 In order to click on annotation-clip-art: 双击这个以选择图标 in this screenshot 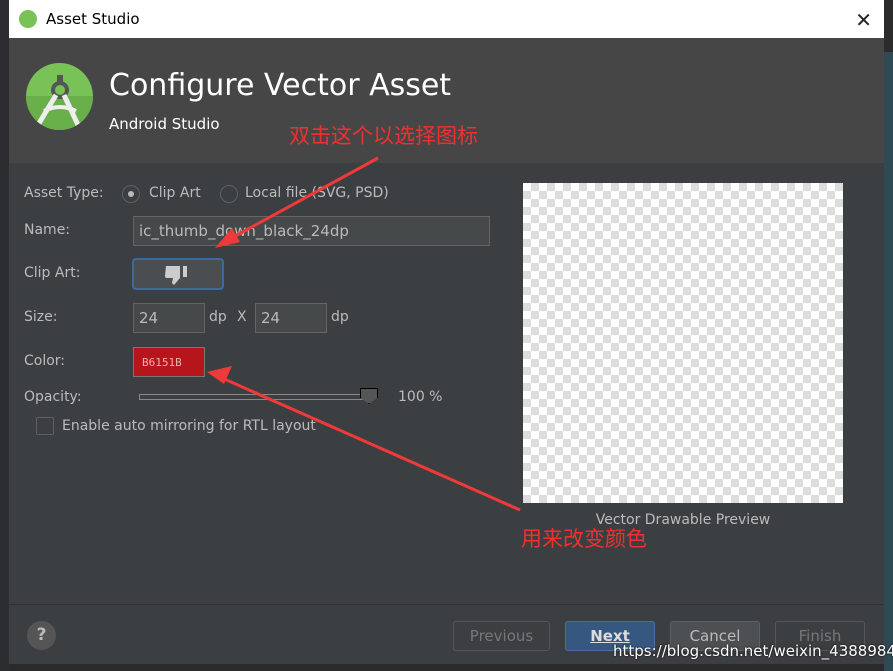, I will do `click(383, 136)`.